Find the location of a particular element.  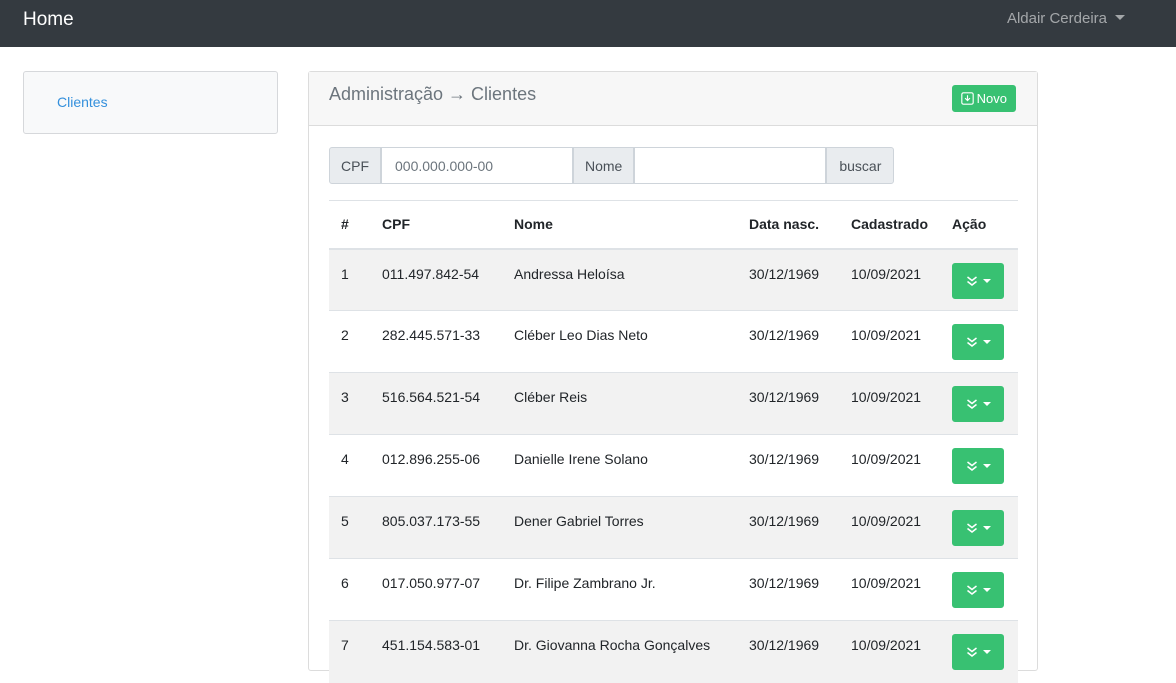

cpf-input is located at coordinates (477, 165).